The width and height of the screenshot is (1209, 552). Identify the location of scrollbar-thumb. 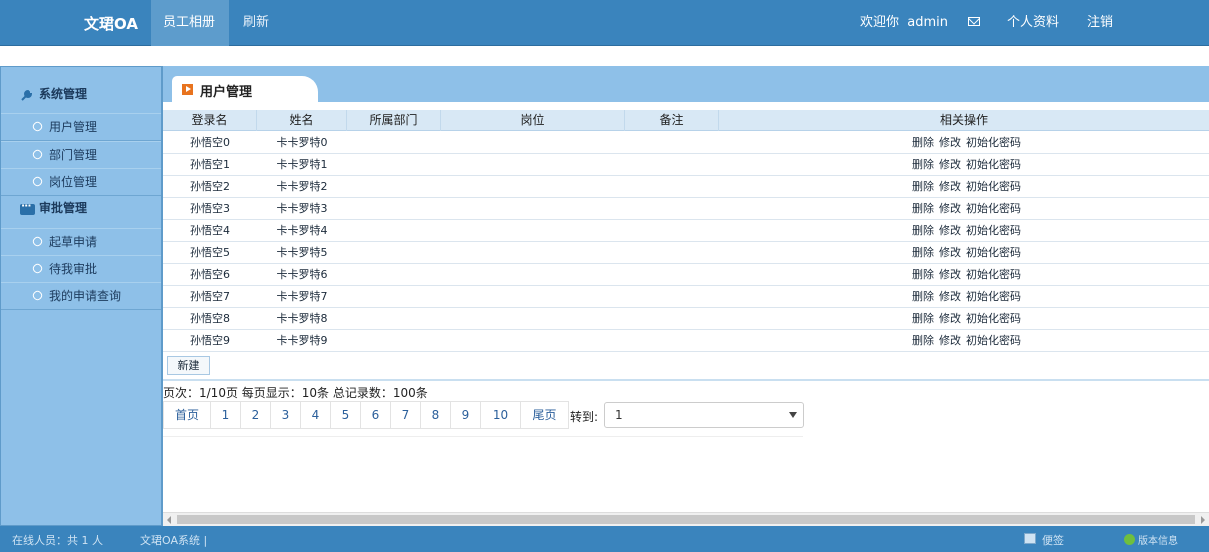
(686, 519).